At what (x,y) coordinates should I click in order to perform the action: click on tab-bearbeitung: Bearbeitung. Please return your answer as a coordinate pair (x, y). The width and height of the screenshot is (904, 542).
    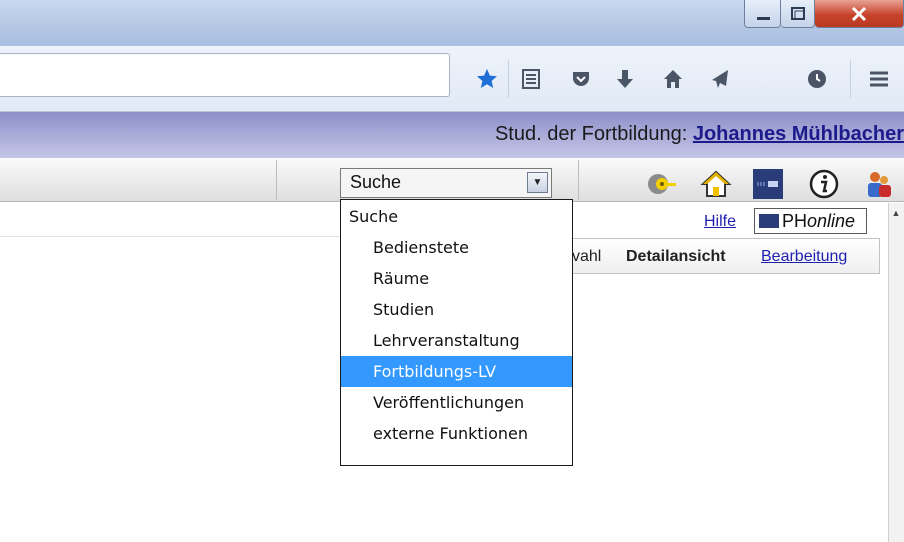
    Looking at the image, I should click on (804, 257).